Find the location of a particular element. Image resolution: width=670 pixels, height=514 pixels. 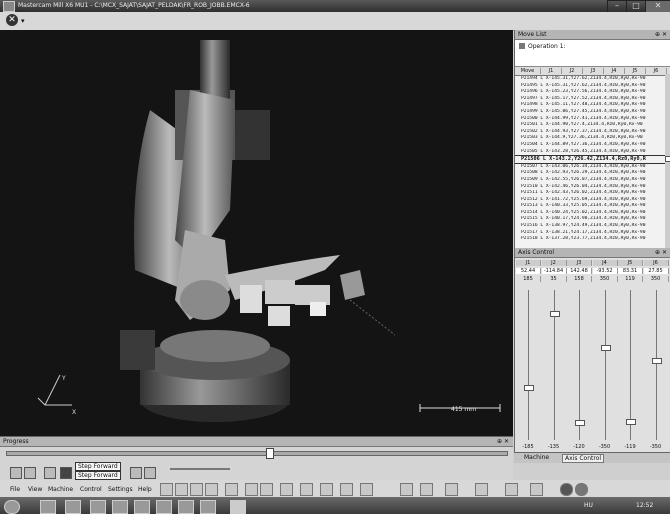

taskbar-mastercam-icon is located at coordinates (238, 507).